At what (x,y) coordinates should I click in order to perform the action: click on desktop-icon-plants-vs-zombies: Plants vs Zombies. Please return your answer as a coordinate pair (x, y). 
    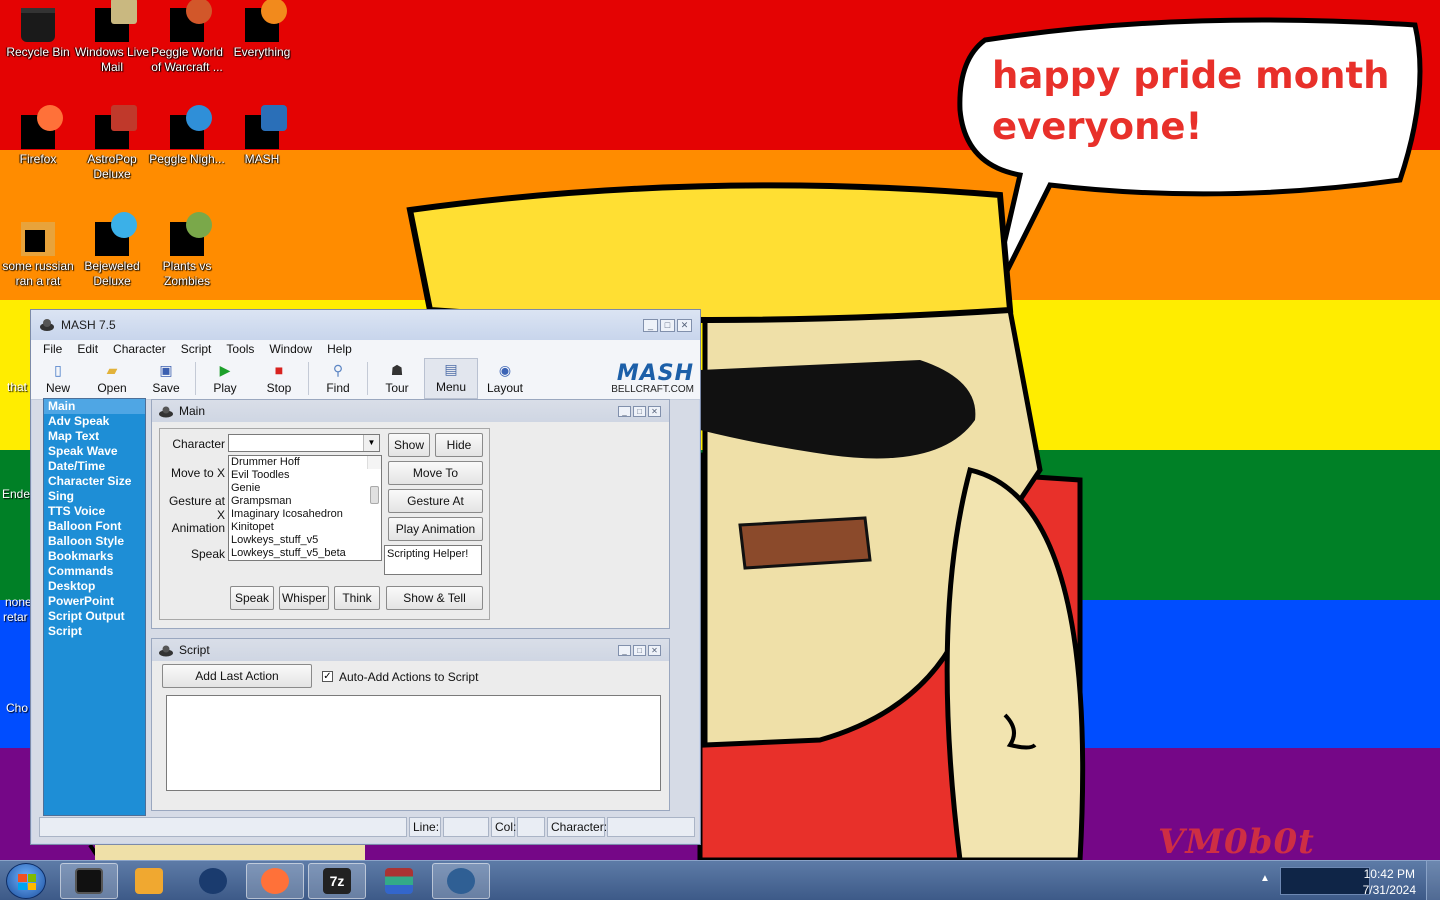
    Looking at the image, I should click on (187, 250).